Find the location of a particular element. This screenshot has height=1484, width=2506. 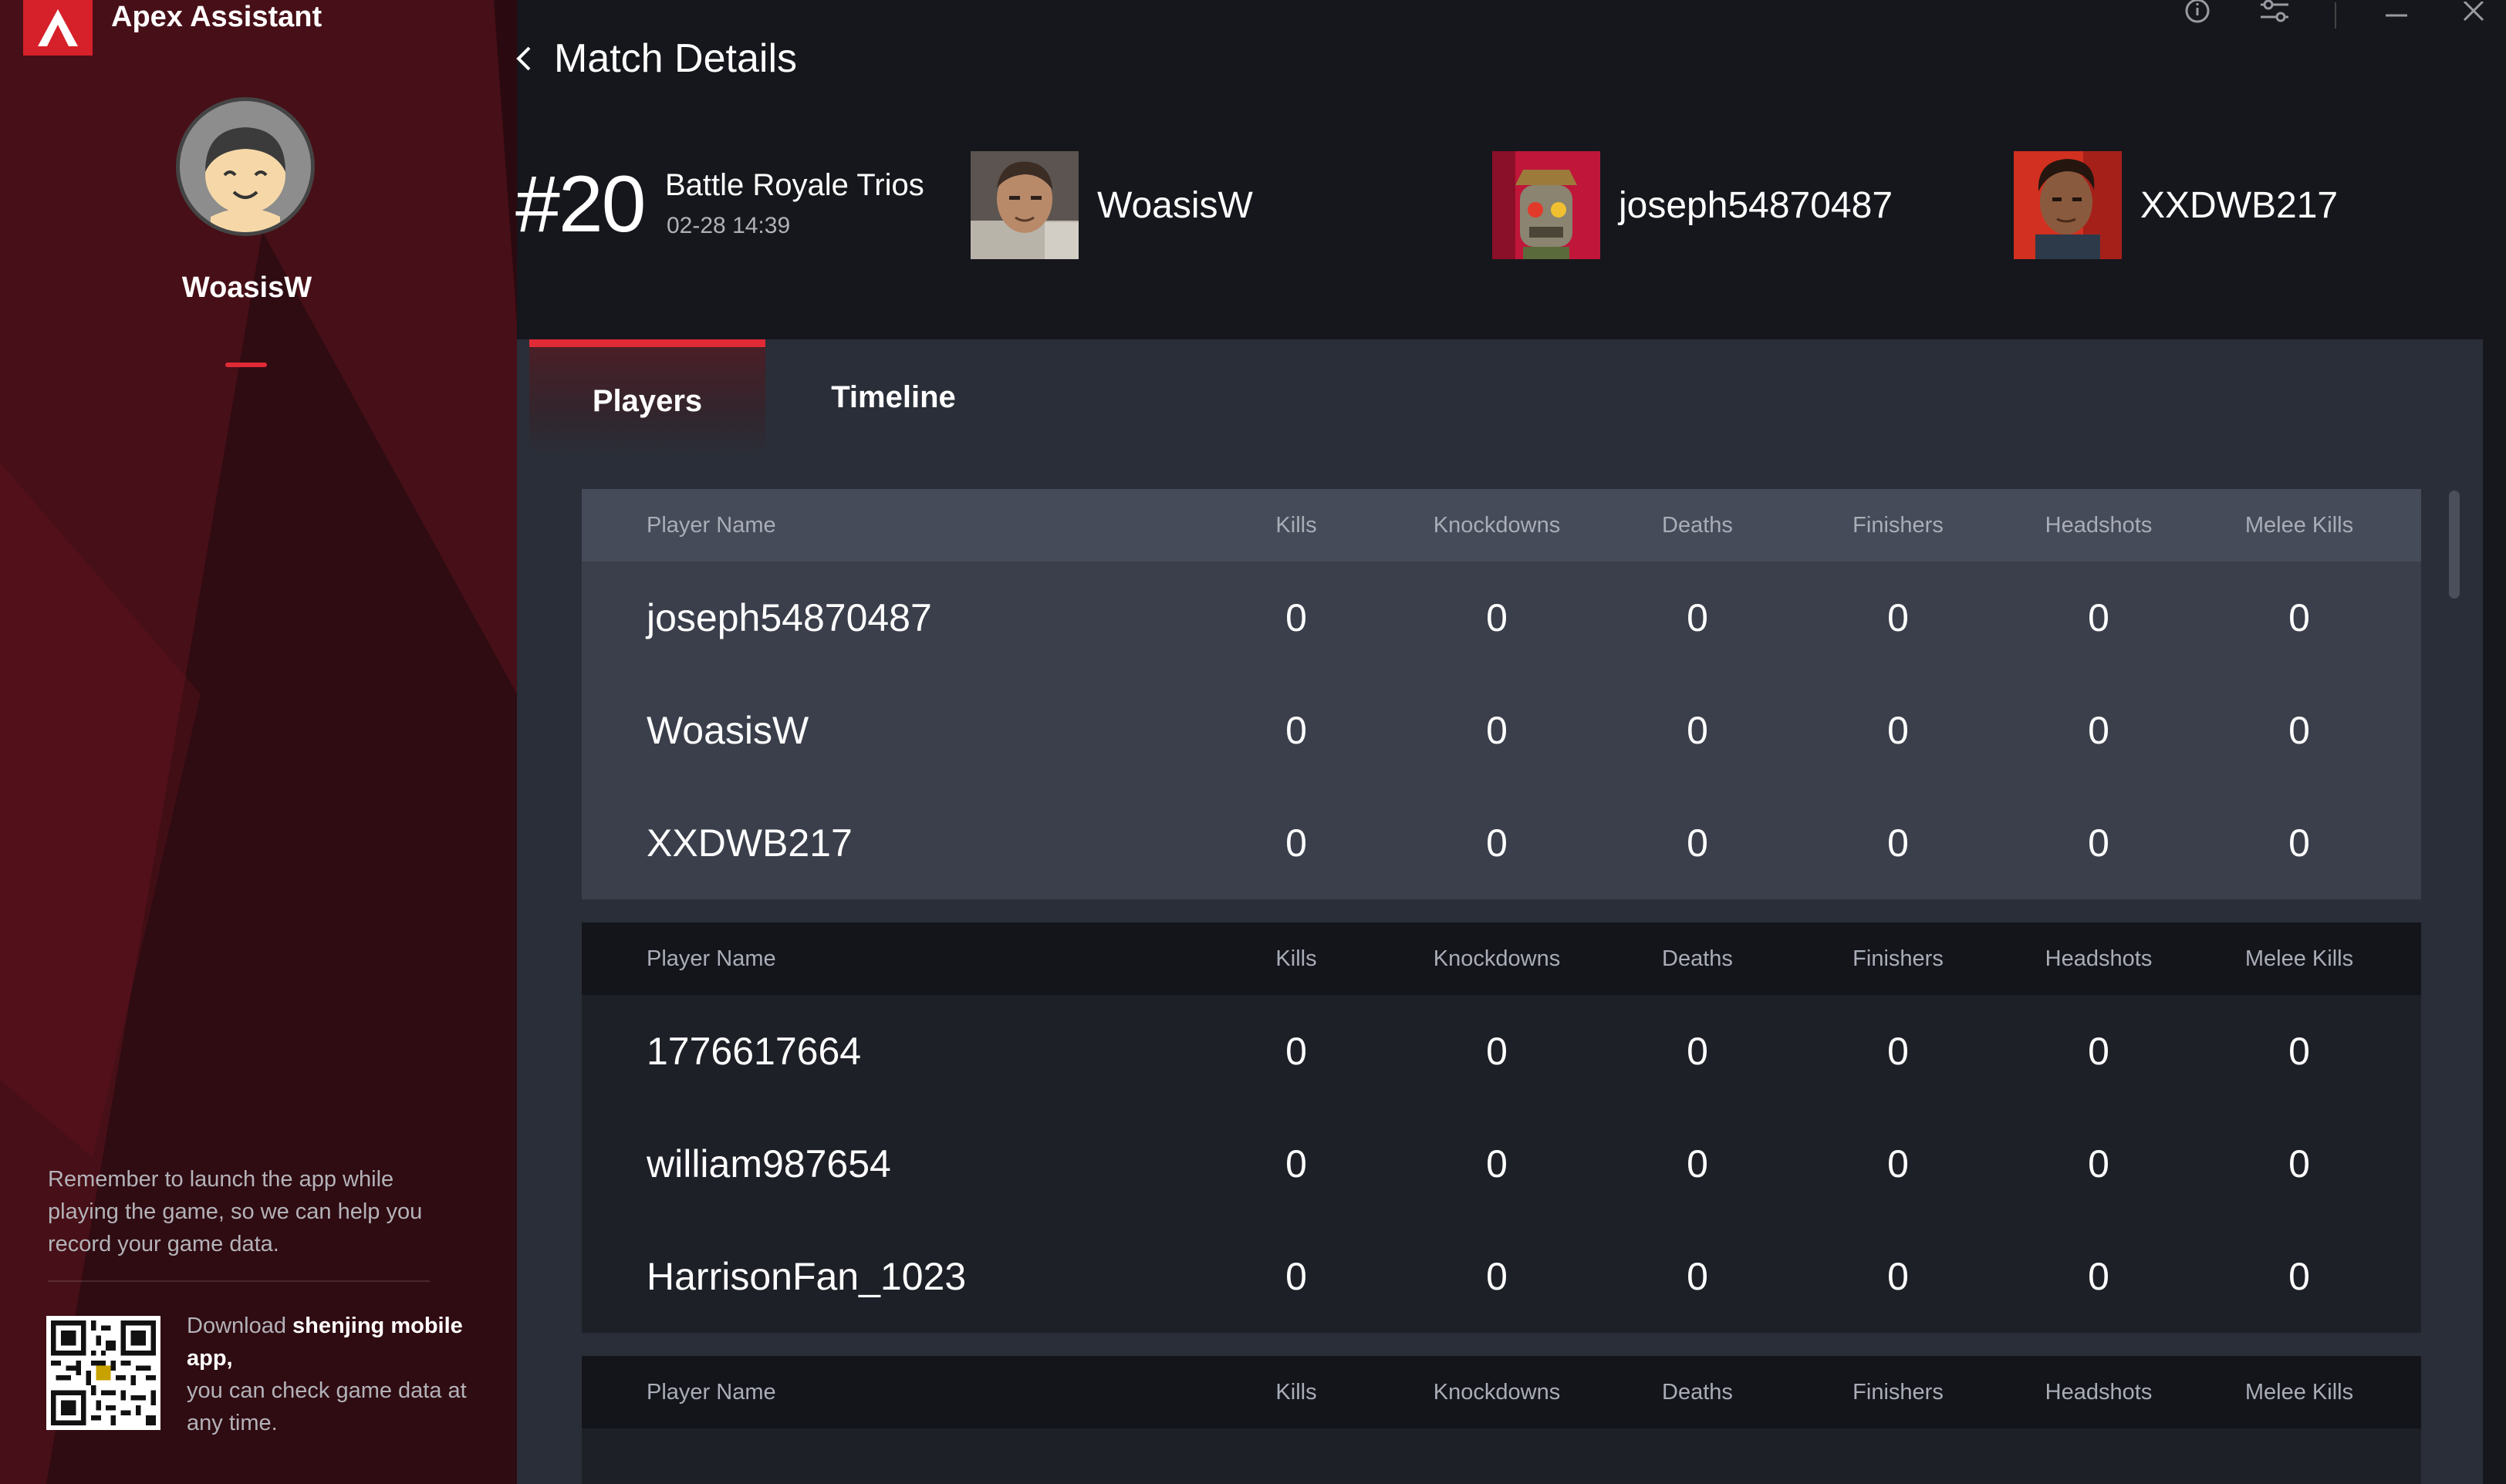

player-name: XXDWB217 is located at coordinates (750, 843).